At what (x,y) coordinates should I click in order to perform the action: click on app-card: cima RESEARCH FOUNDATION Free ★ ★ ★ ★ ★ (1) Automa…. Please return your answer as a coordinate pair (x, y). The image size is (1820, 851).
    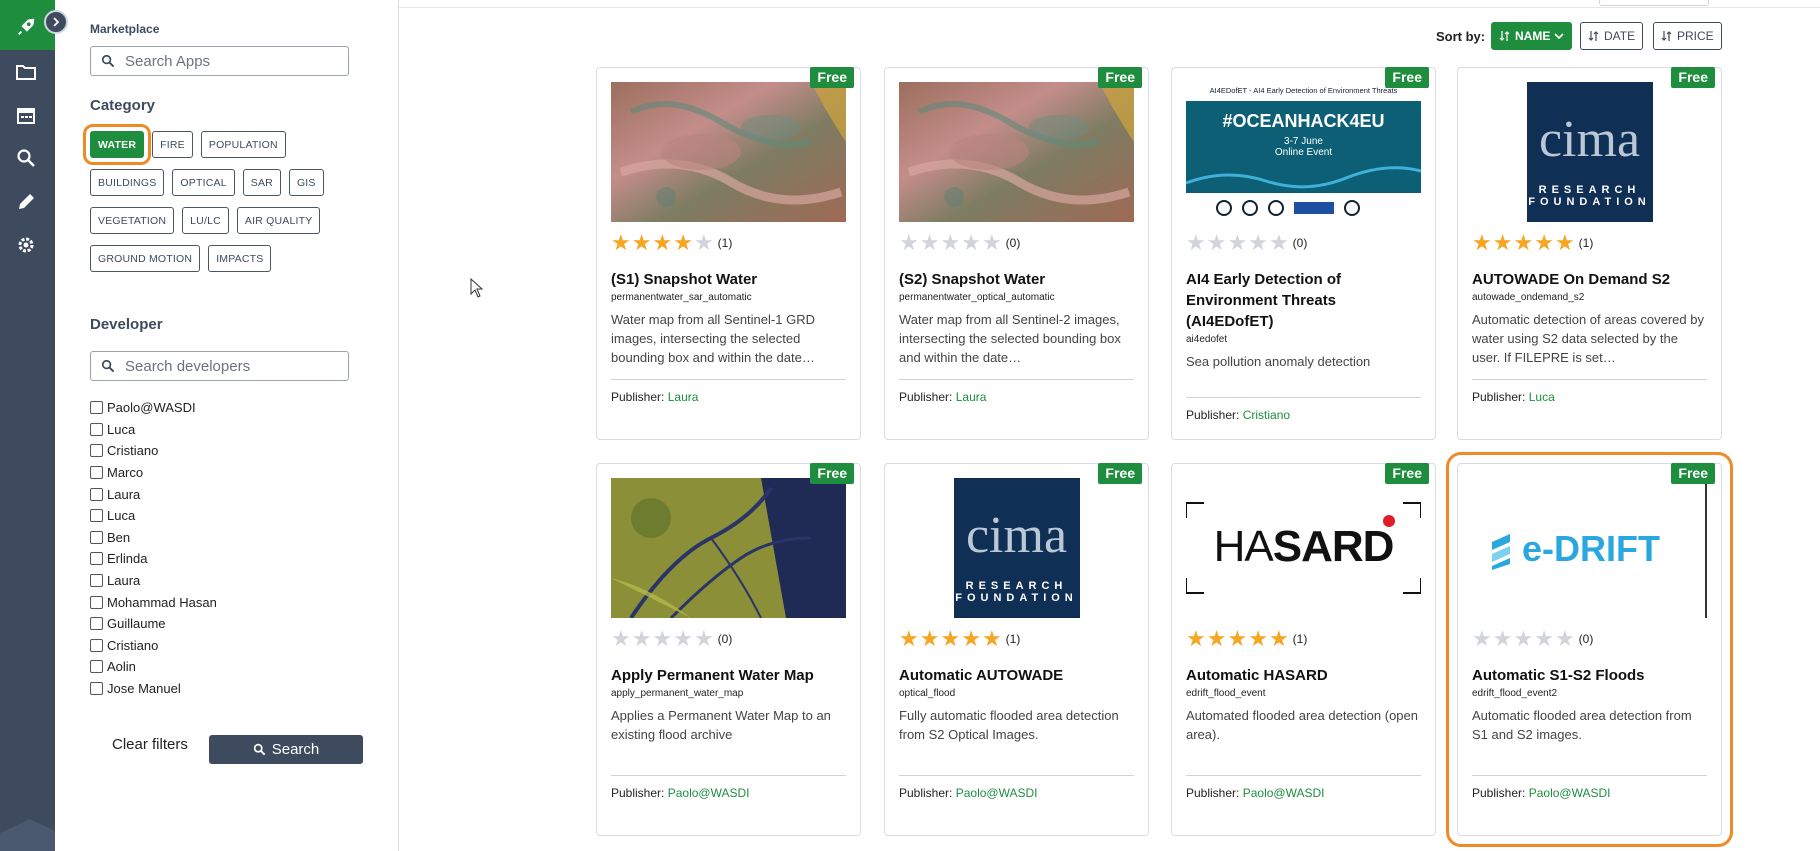
    Looking at the image, I should click on (1016, 649).